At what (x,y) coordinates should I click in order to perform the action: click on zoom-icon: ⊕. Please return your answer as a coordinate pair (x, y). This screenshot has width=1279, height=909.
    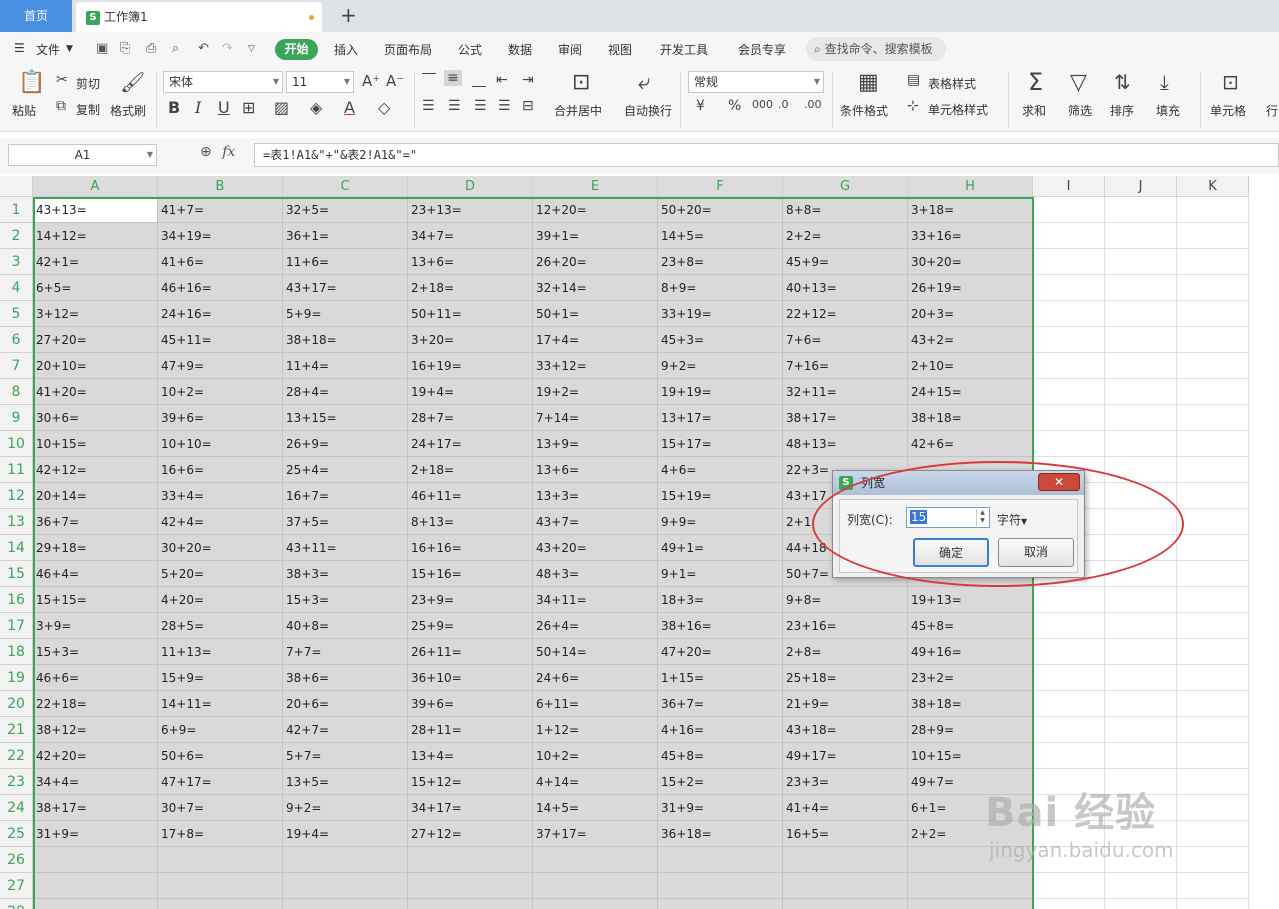
    Looking at the image, I should click on (206, 152).